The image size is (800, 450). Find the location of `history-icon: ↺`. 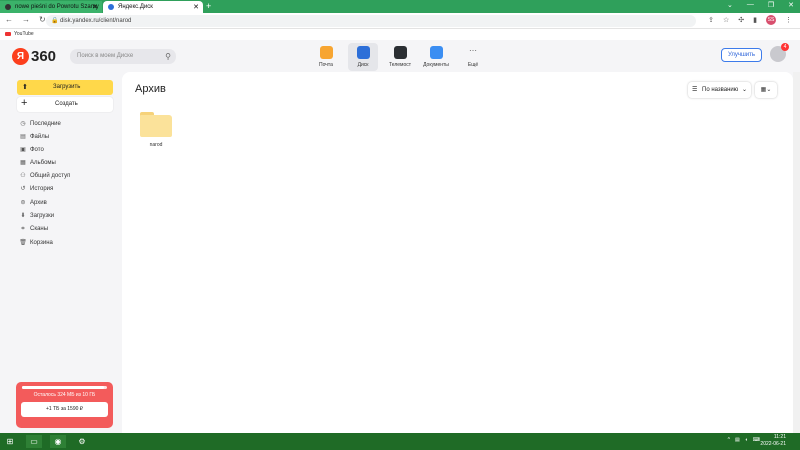

history-icon: ↺ is located at coordinates (23, 189).